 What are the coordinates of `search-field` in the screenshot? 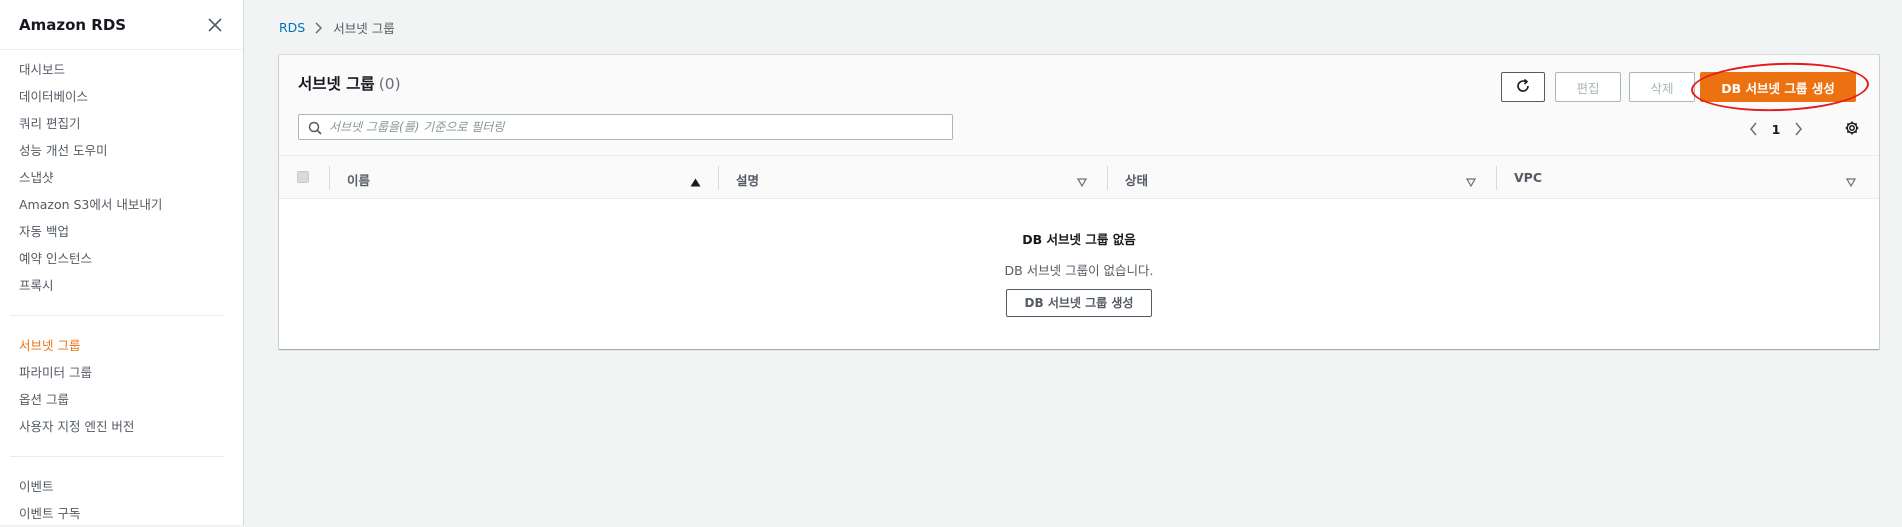 It's located at (625, 127).